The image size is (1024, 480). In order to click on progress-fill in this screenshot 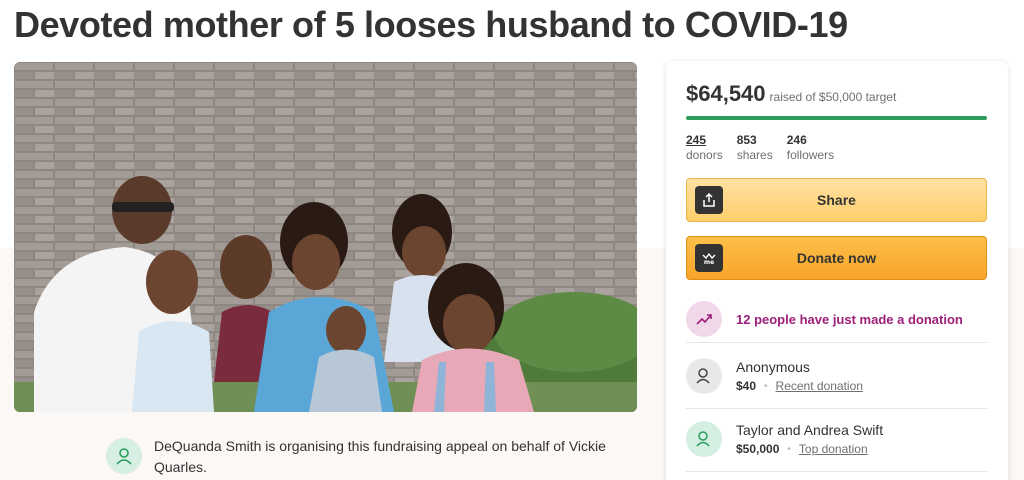, I will do `click(836, 118)`.